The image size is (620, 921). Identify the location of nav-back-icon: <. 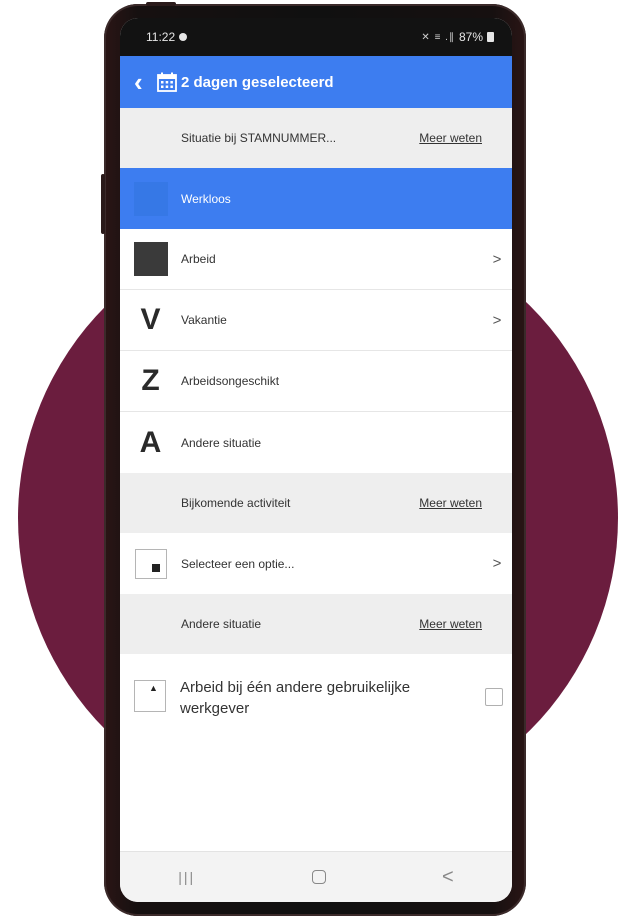
(448, 877).